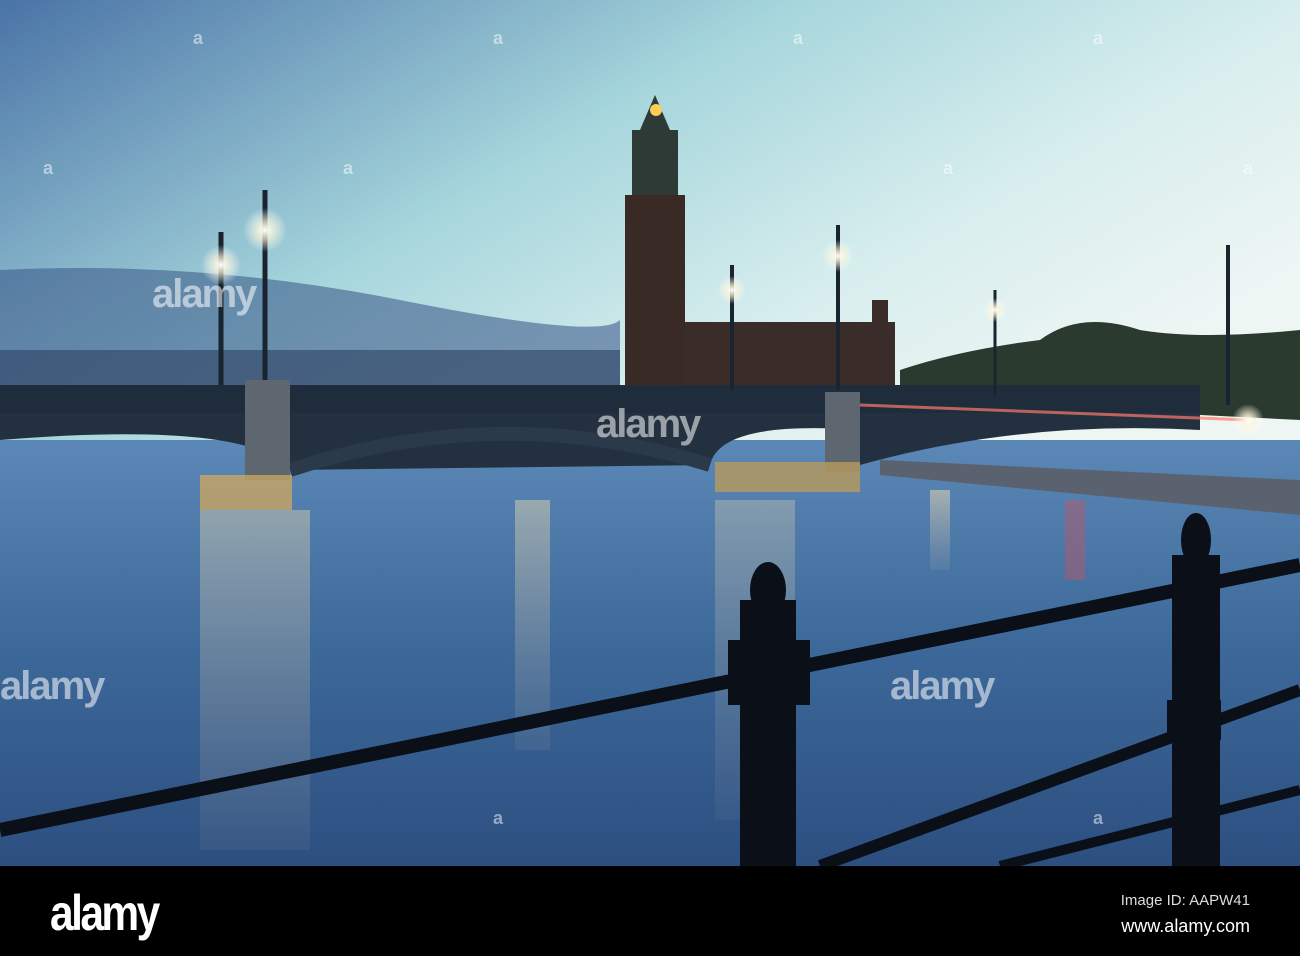 The image size is (1300, 956). What do you see at coordinates (650, 911) in the screenshot?
I see `footer-bar: alamy Image ID: AAPW41 www.alamy.com` at bounding box center [650, 911].